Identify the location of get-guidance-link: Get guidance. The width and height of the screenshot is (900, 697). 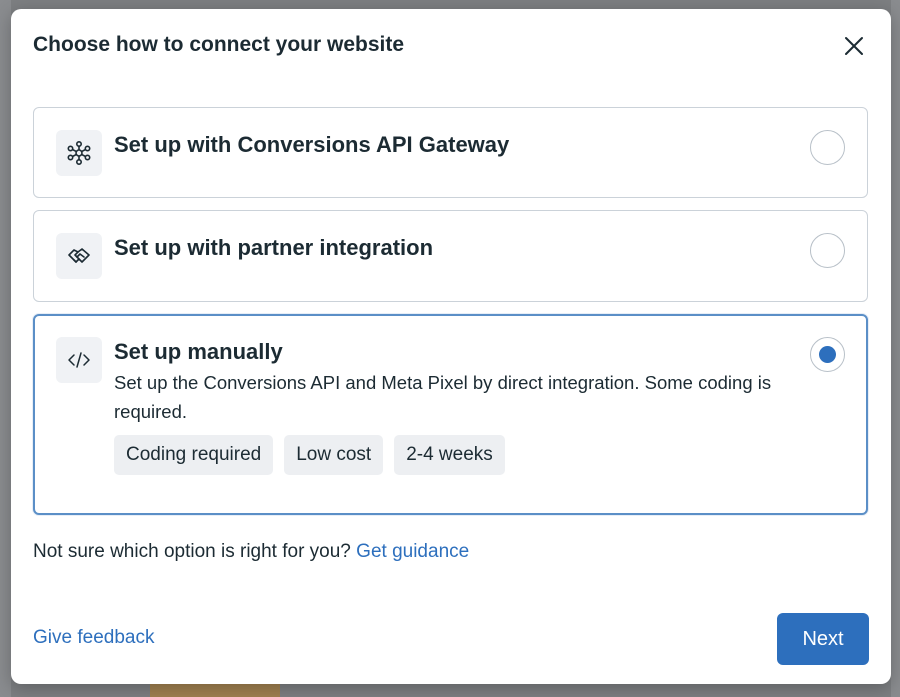
(412, 551).